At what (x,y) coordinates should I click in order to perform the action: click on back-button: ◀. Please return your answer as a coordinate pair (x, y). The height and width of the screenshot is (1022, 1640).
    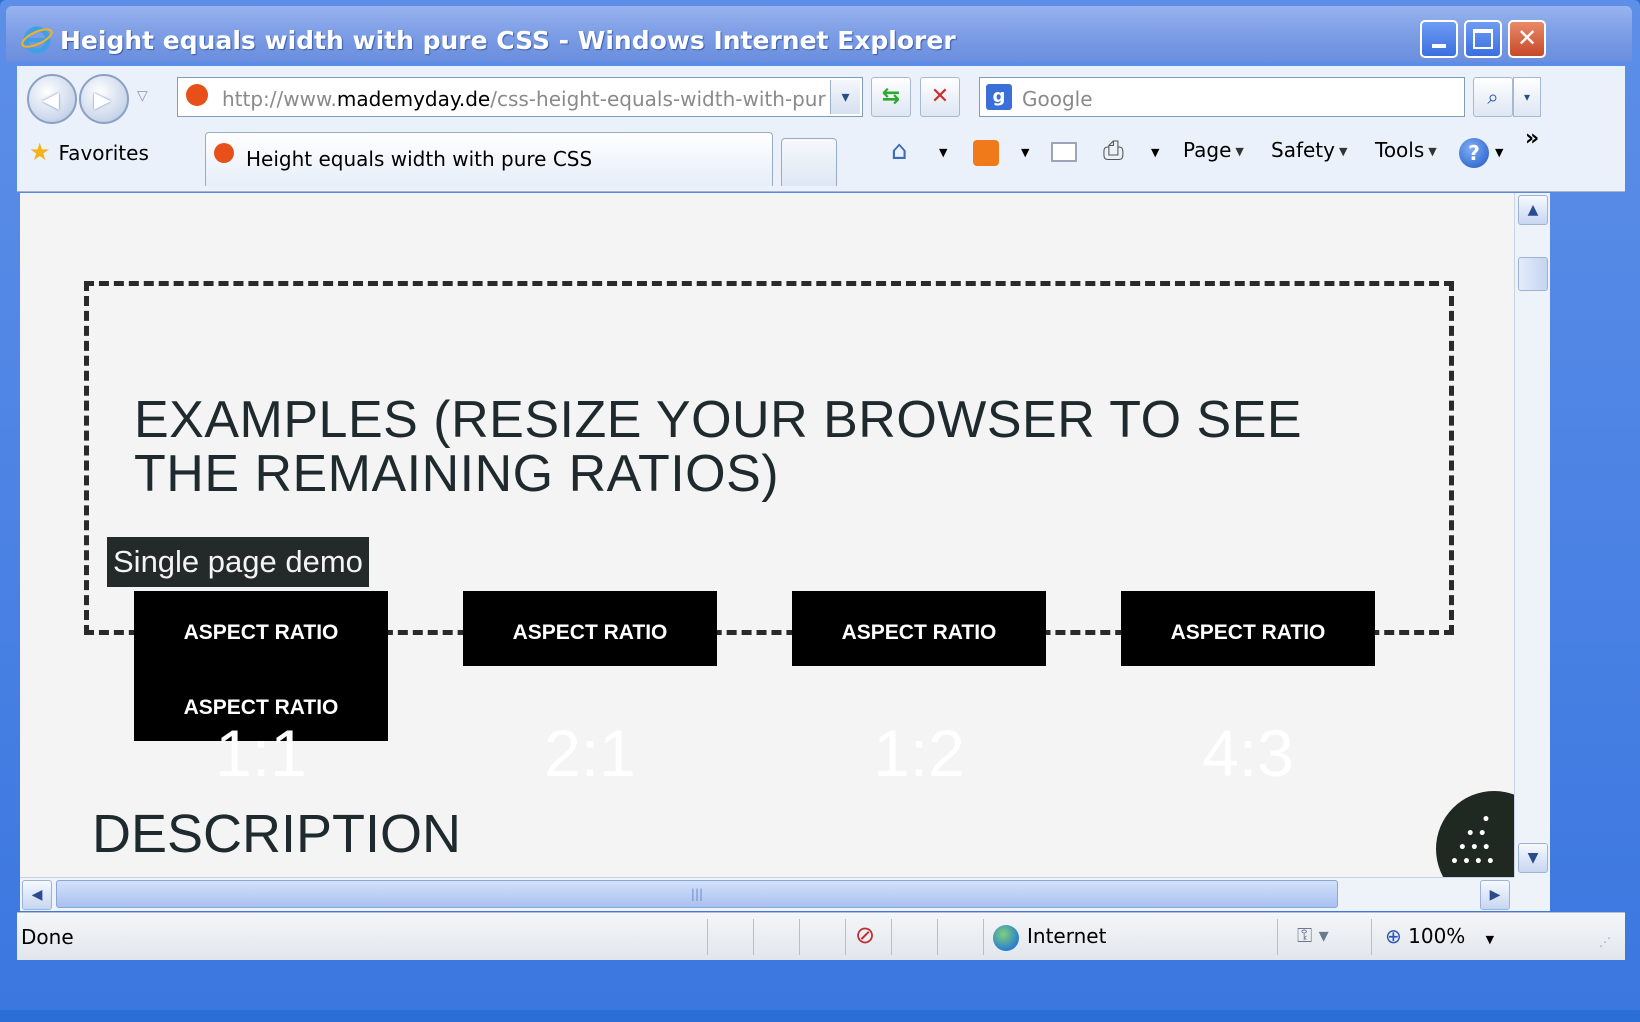
    Looking at the image, I should click on (52, 99).